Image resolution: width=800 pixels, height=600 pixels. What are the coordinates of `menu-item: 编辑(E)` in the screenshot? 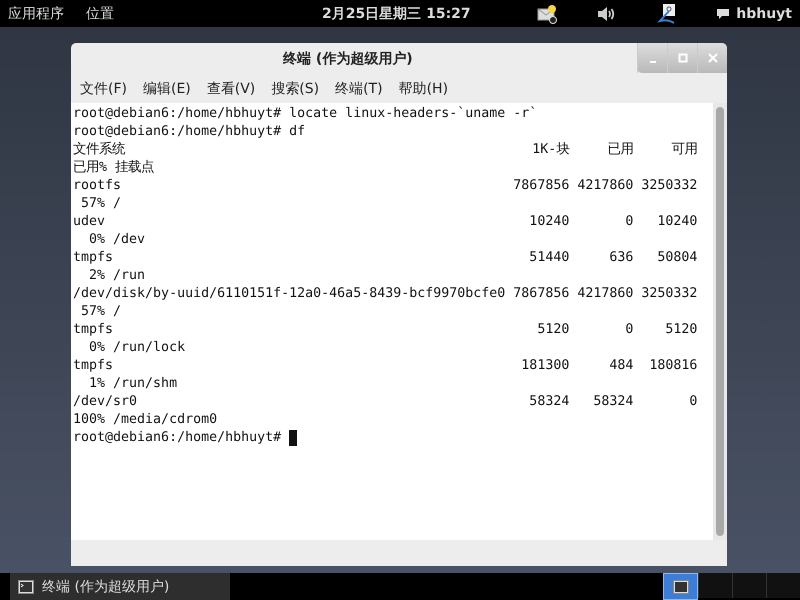 It's located at (166, 89).